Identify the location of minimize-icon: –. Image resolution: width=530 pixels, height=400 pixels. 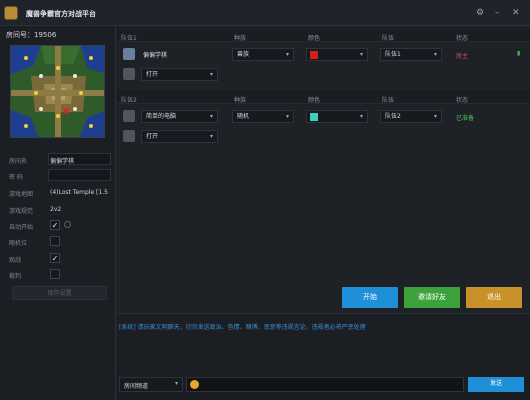
(497, 13).